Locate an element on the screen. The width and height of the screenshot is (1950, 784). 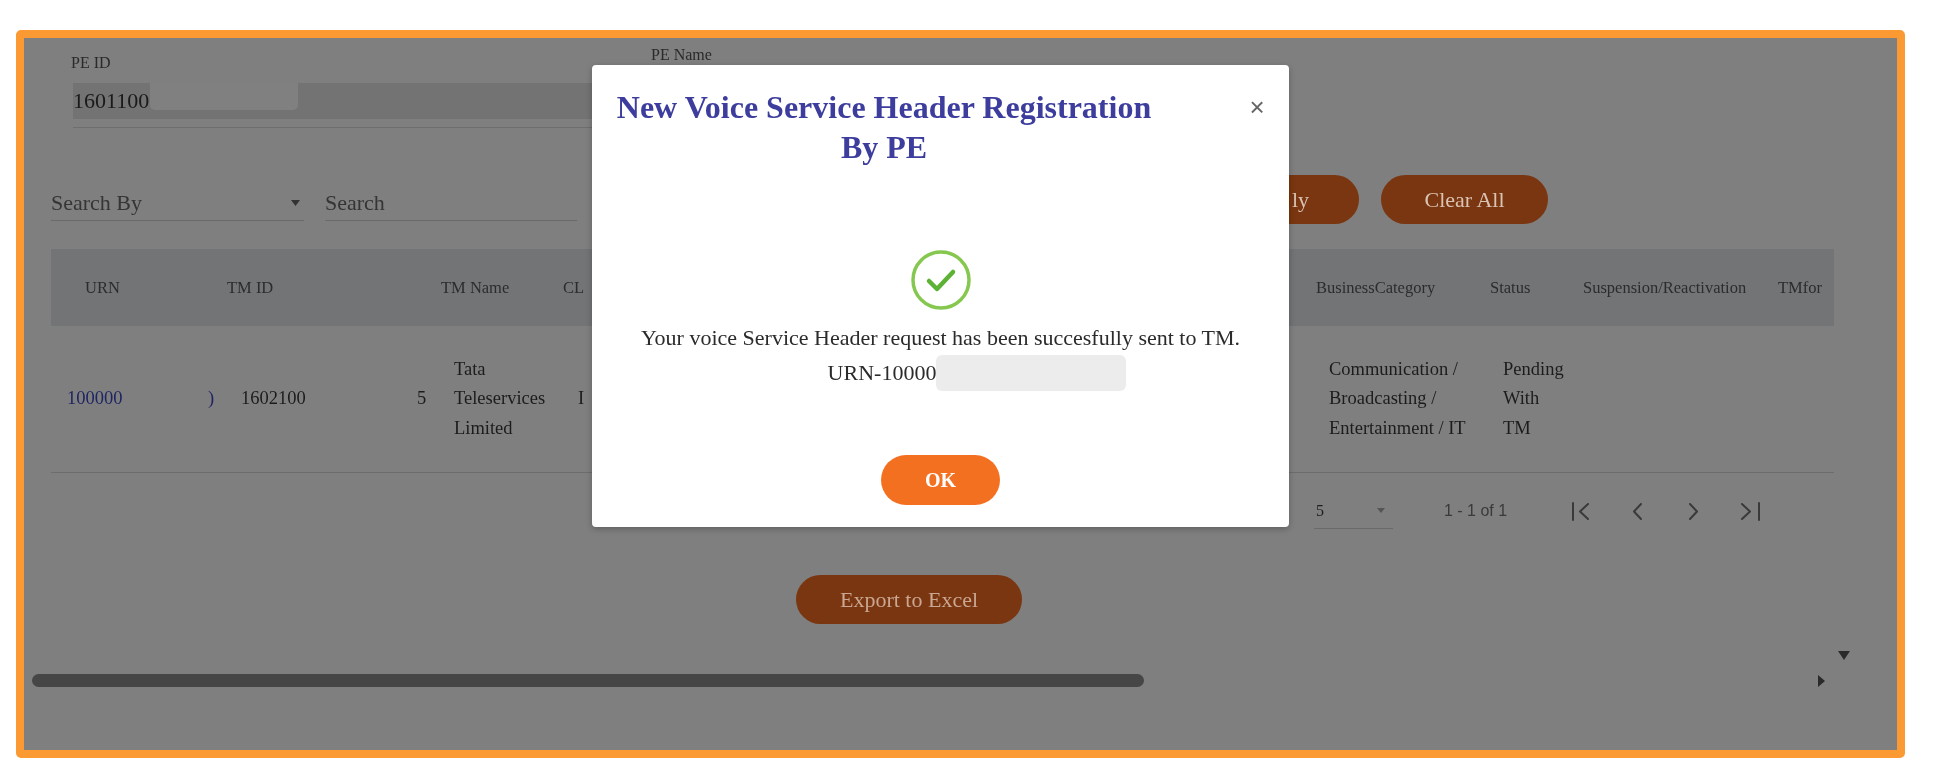
table-cell-text: 5 is located at coordinates (422, 399).